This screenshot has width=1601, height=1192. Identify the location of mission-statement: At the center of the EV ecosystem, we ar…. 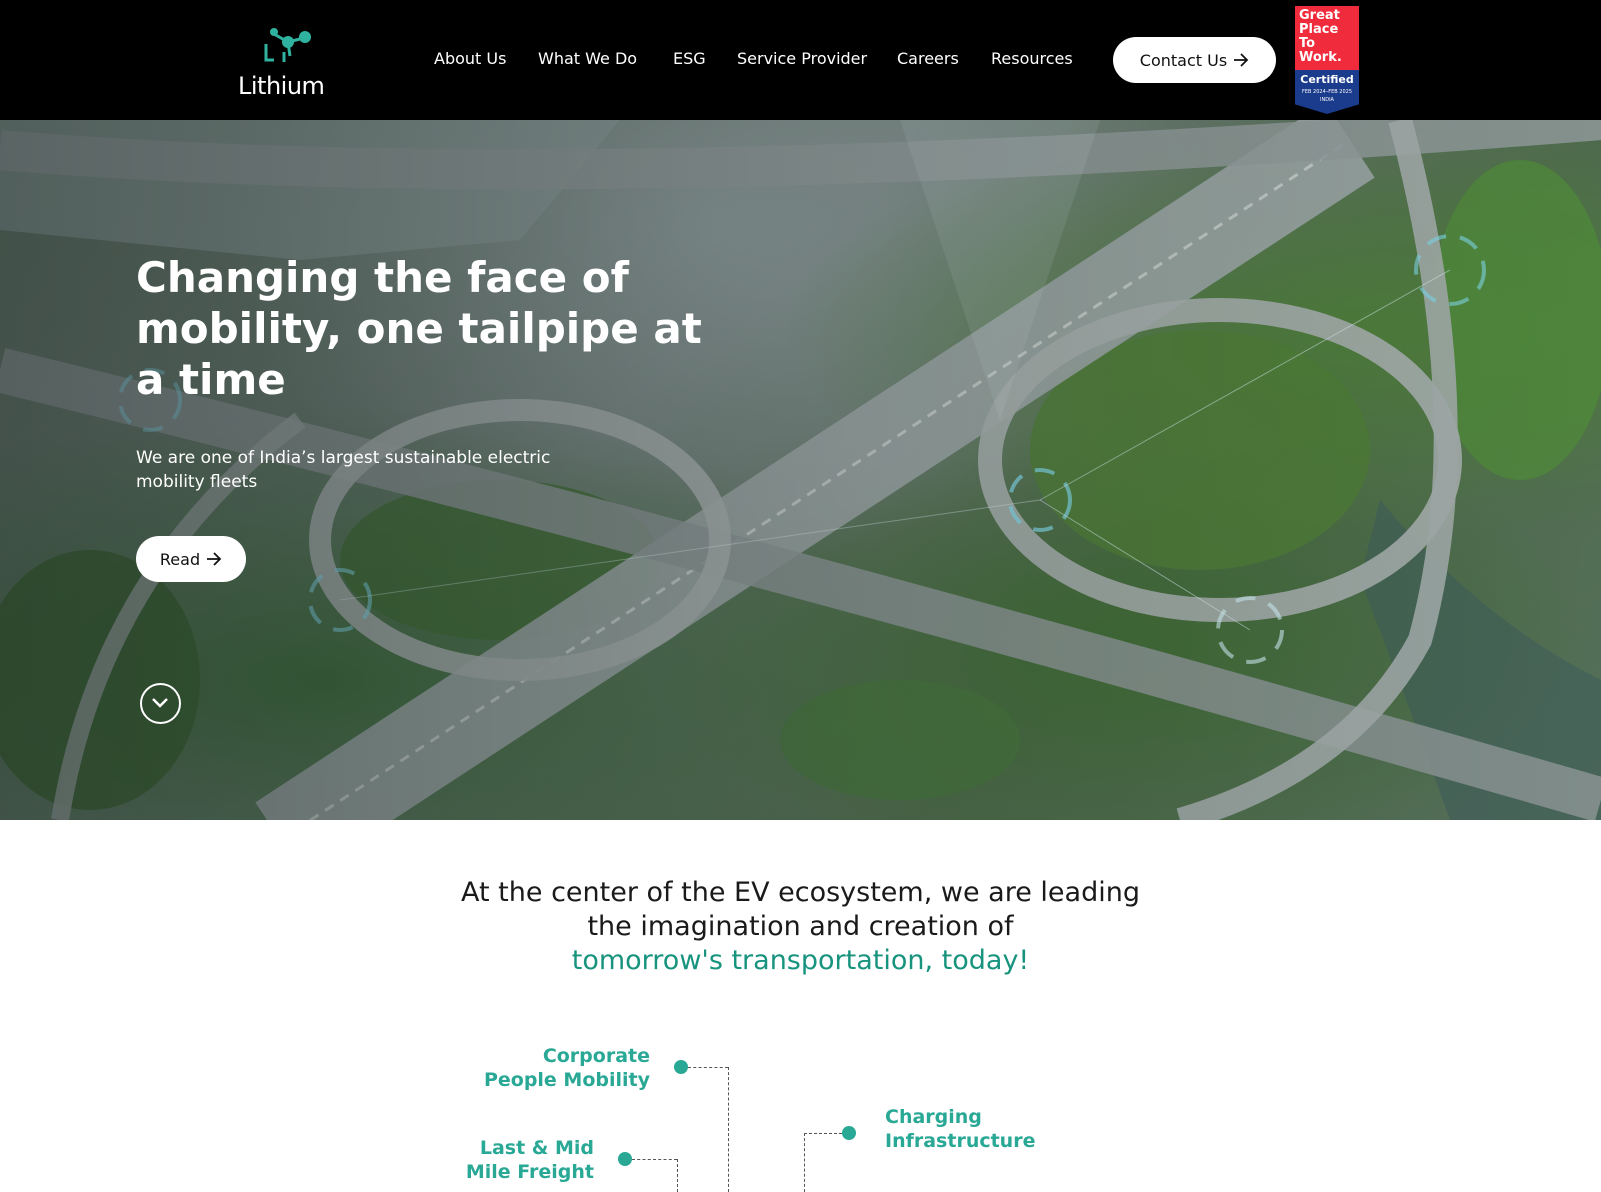
(800, 927).